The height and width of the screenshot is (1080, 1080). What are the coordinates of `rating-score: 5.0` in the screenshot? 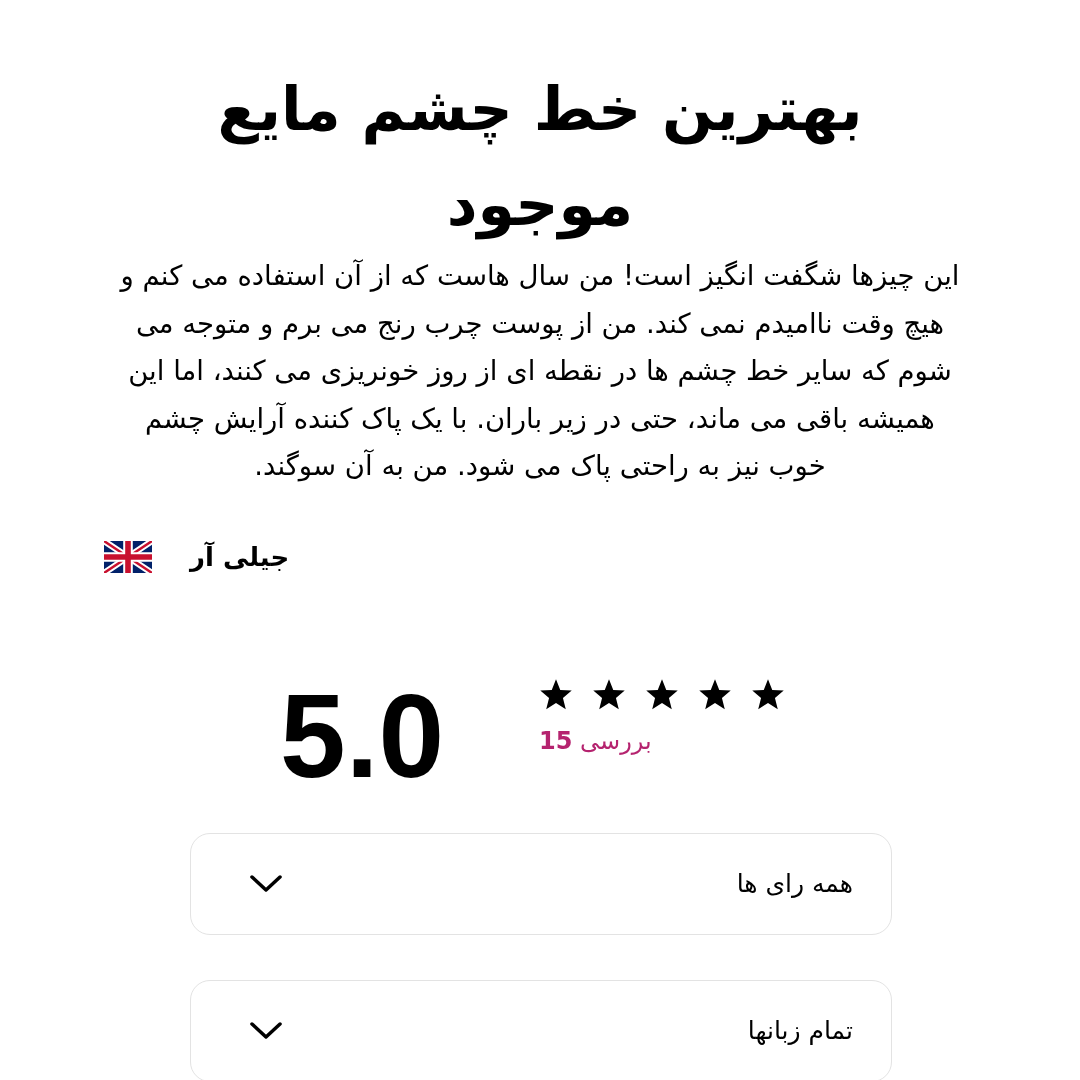 It's located at (362, 735).